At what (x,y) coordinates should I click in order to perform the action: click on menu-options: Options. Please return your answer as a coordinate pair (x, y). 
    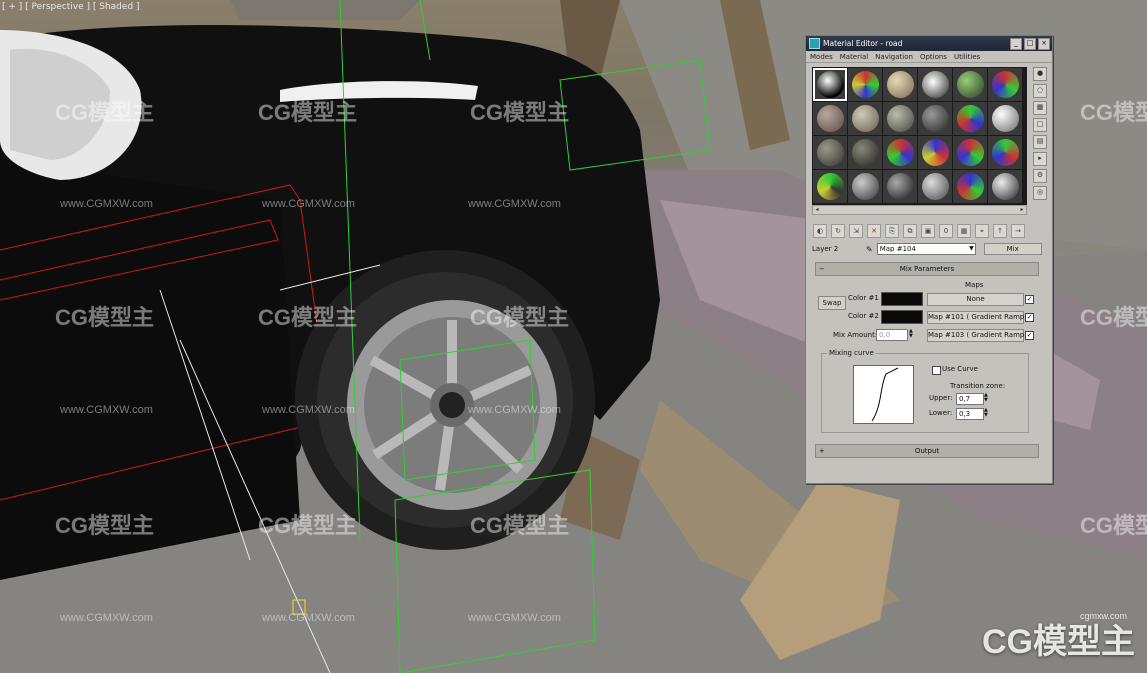
    Looking at the image, I should click on (933, 57).